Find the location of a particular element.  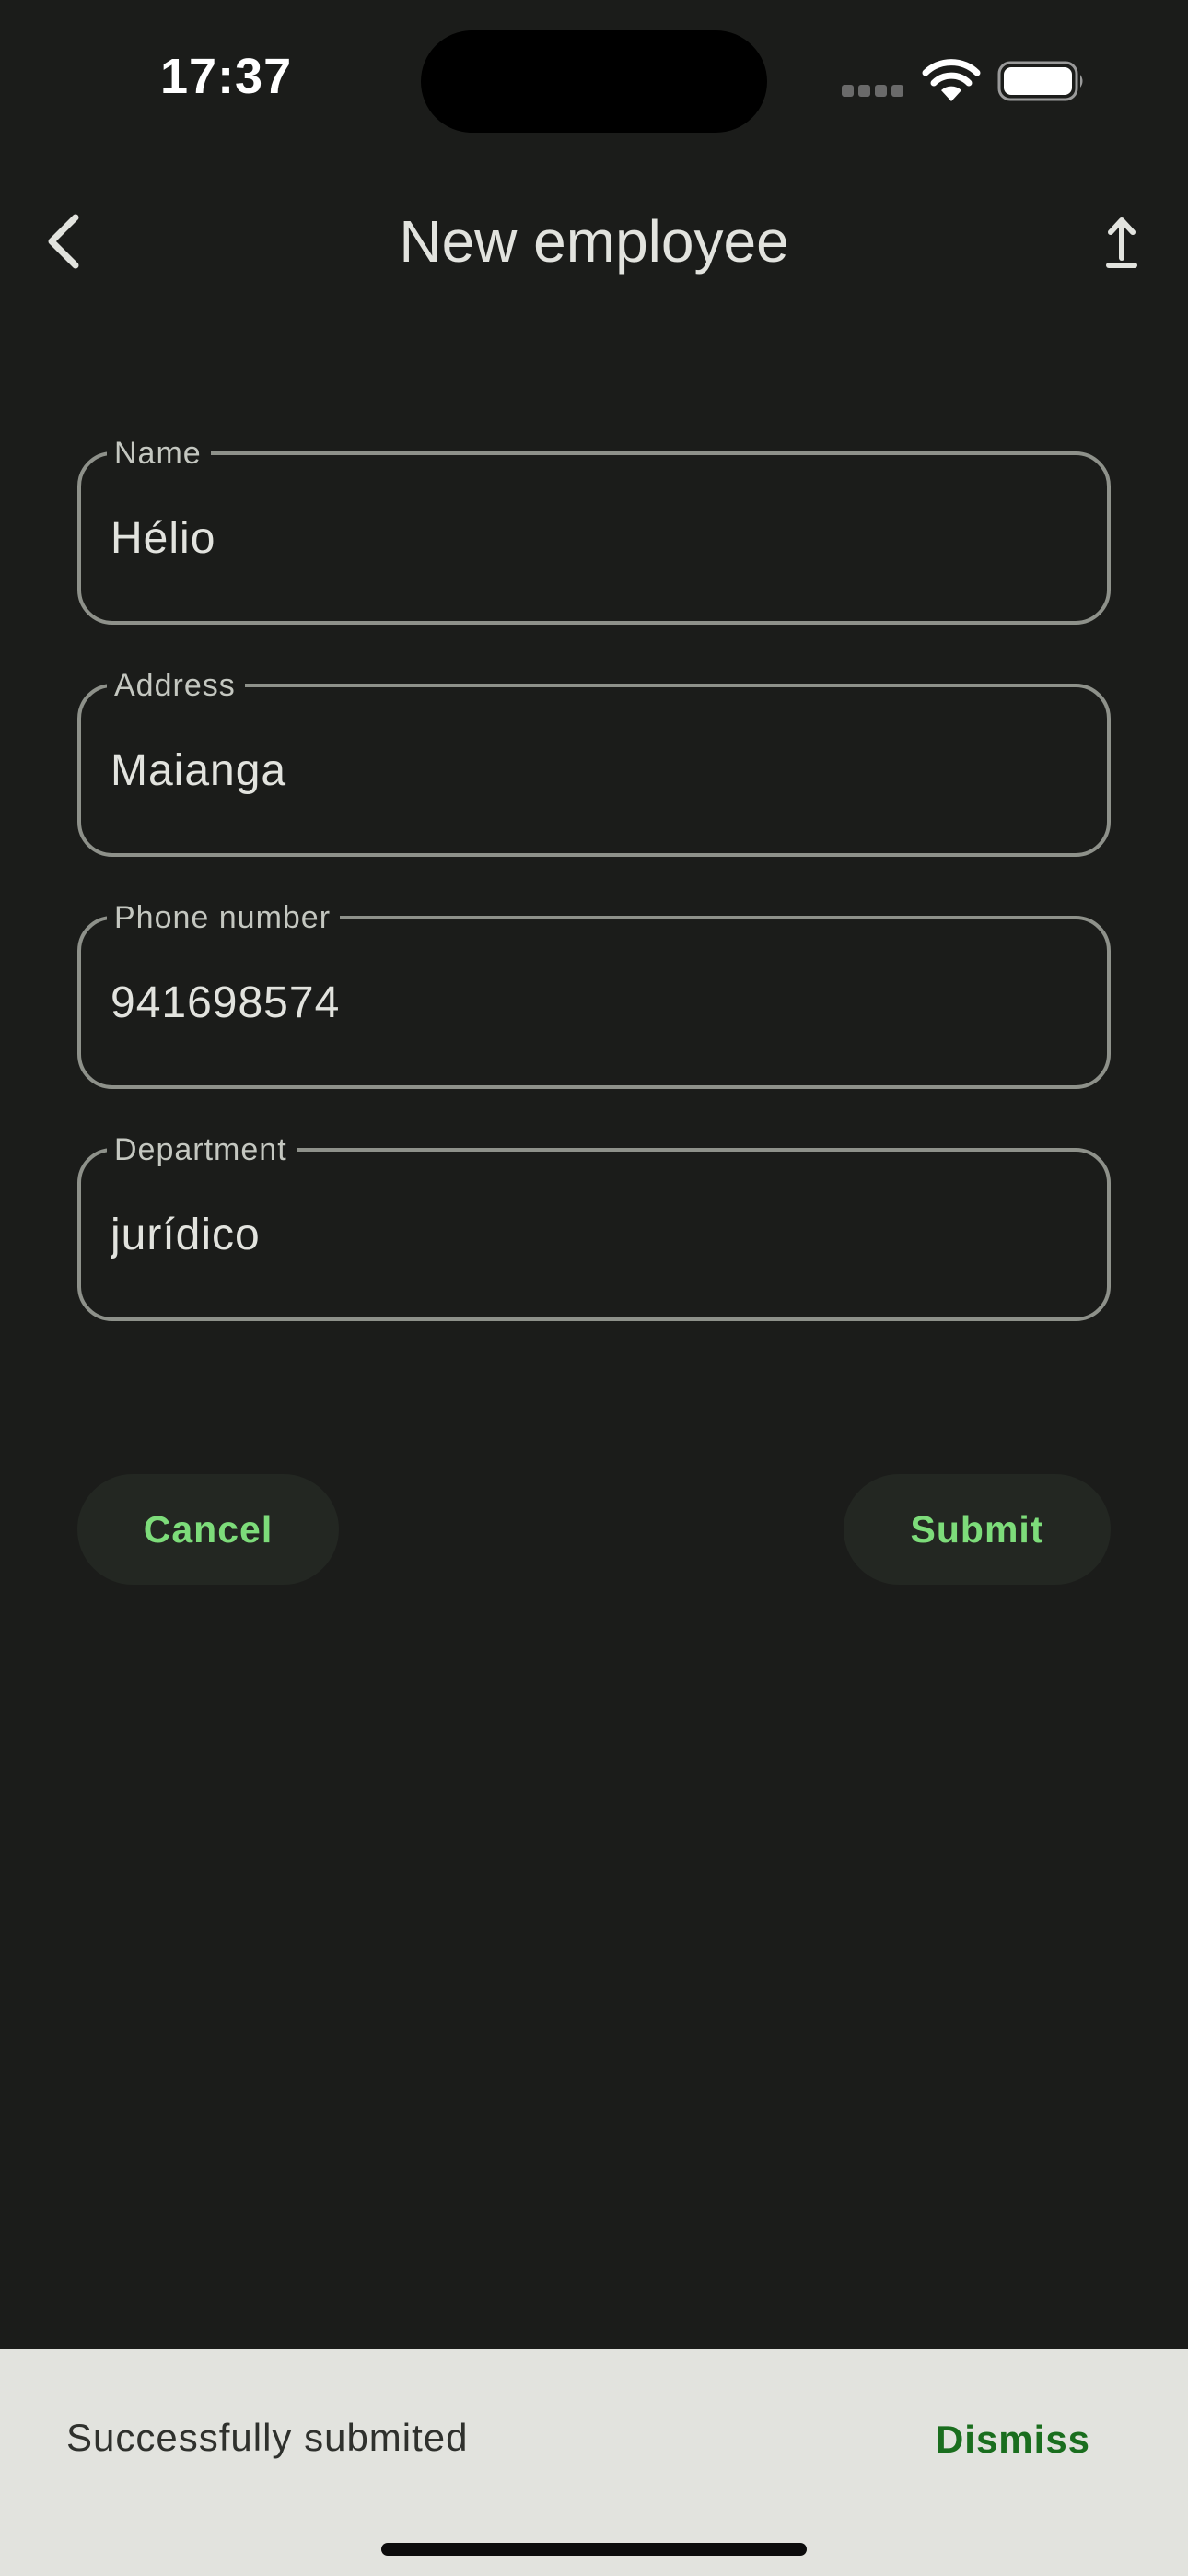

snackbar: Successfully submited Dismiss is located at coordinates (594, 2462).